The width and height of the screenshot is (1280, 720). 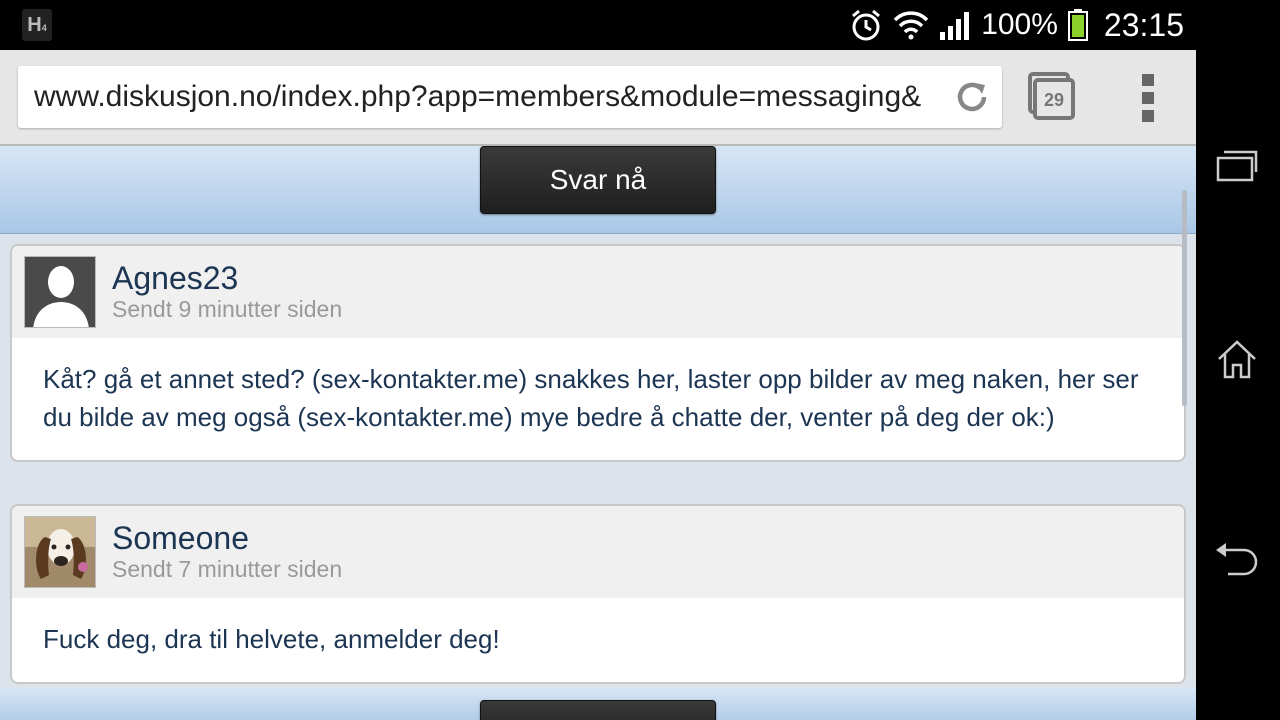 I want to click on alarm-icon, so click(x=866, y=25).